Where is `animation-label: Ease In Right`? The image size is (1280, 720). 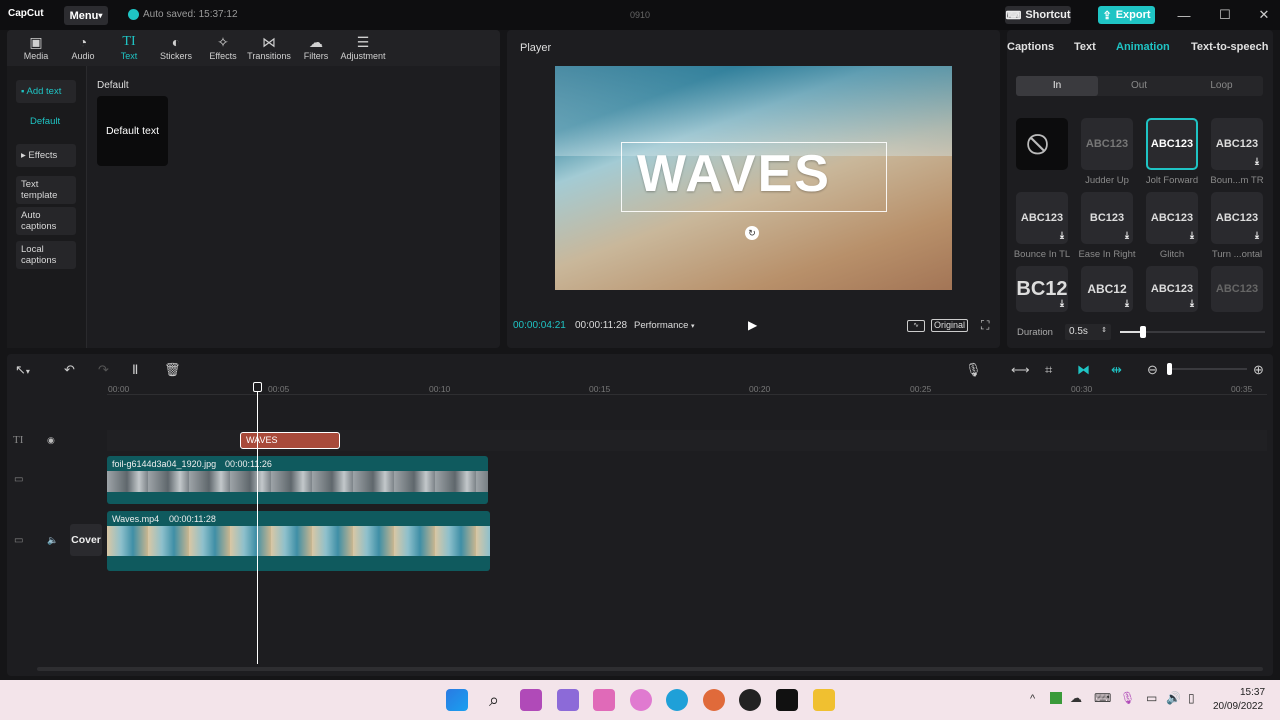
animation-label: Ease In Right is located at coordinates (1107, 254).